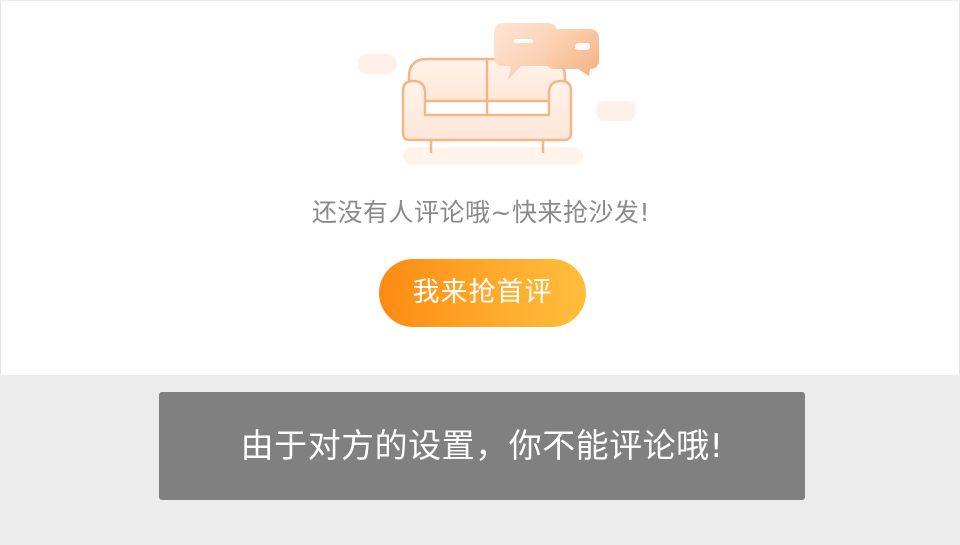 The height and width of the screenshot is (545, 960). Describe the element at coordinates (523, 41) in the screenshot. I see `speech-bubble-left-highlight` at that location.